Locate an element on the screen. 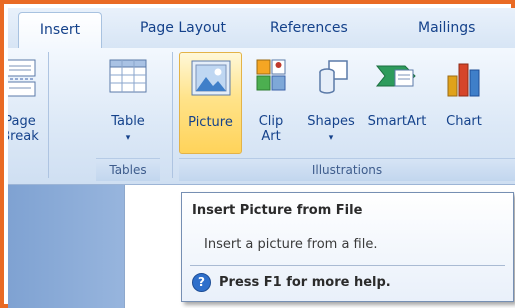 The image size is (515, 308). shapes-icon is located at coordinates (333, 77).